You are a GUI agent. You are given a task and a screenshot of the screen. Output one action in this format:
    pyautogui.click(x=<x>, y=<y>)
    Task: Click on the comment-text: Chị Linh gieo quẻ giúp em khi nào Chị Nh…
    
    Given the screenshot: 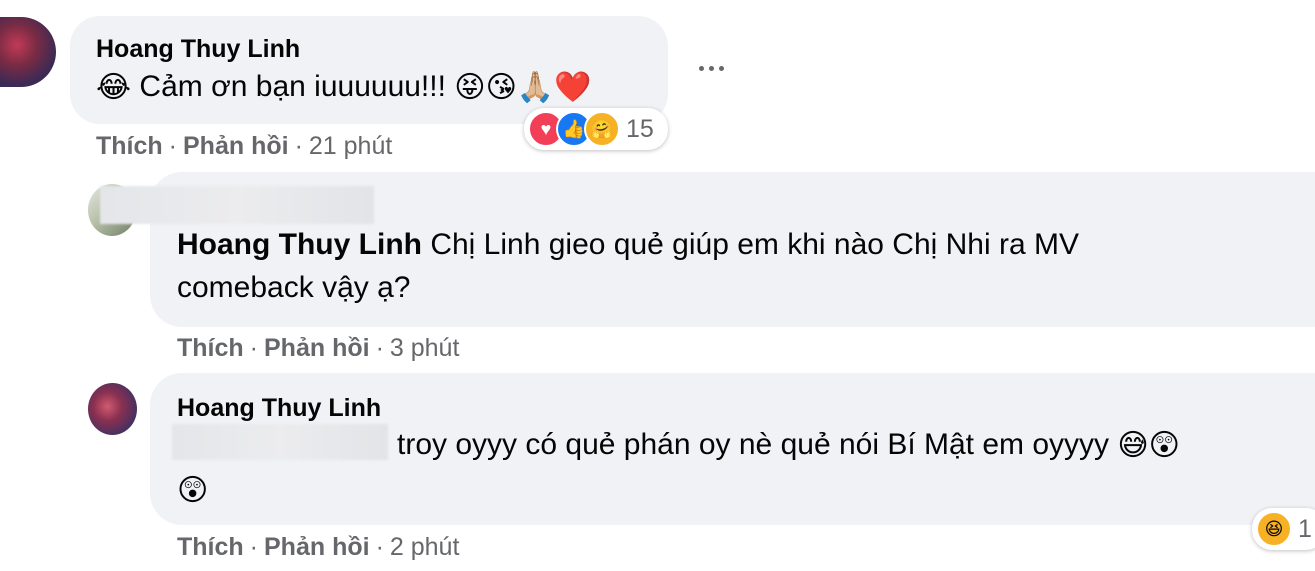 What is the action you would take?
    pyautogui.click(x=755, y=244)
    